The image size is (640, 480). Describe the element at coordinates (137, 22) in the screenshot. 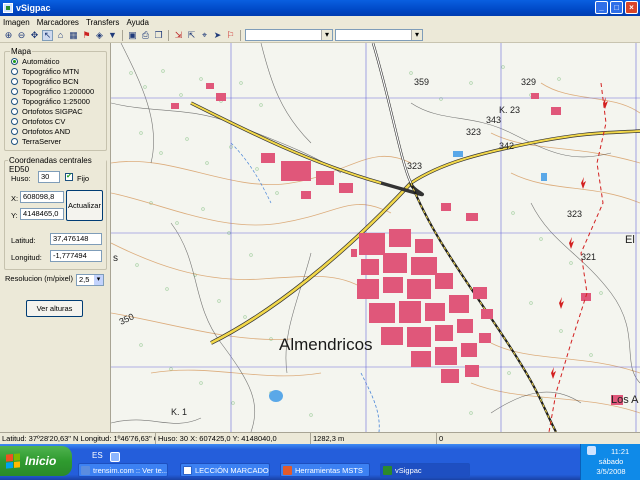

I see `menu-ayuda: Ayuda` at that location.